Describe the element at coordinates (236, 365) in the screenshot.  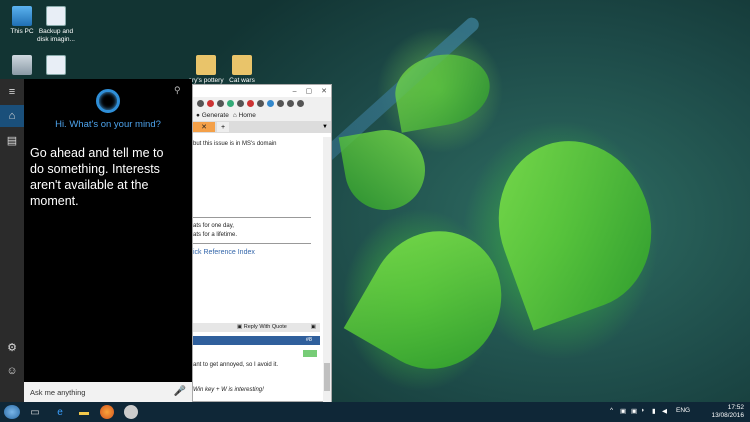
I see `post-text: ant to get annoyed, so I avoid it.` at that location.